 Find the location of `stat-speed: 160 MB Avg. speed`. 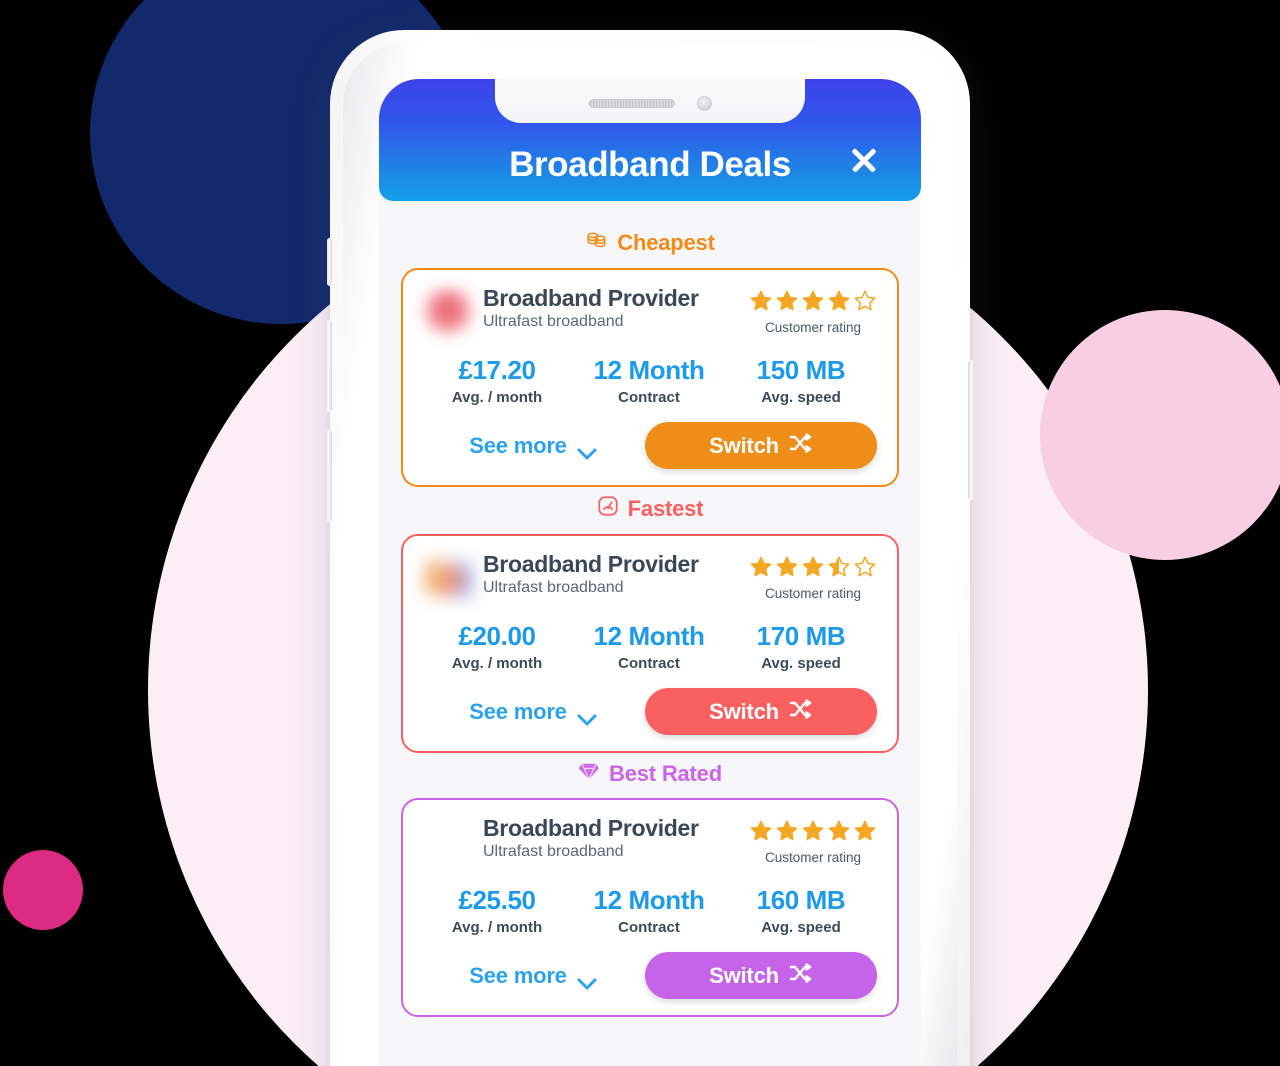

stat-speed: 160 MB Avg. speed is located at coordinates (801, 910).